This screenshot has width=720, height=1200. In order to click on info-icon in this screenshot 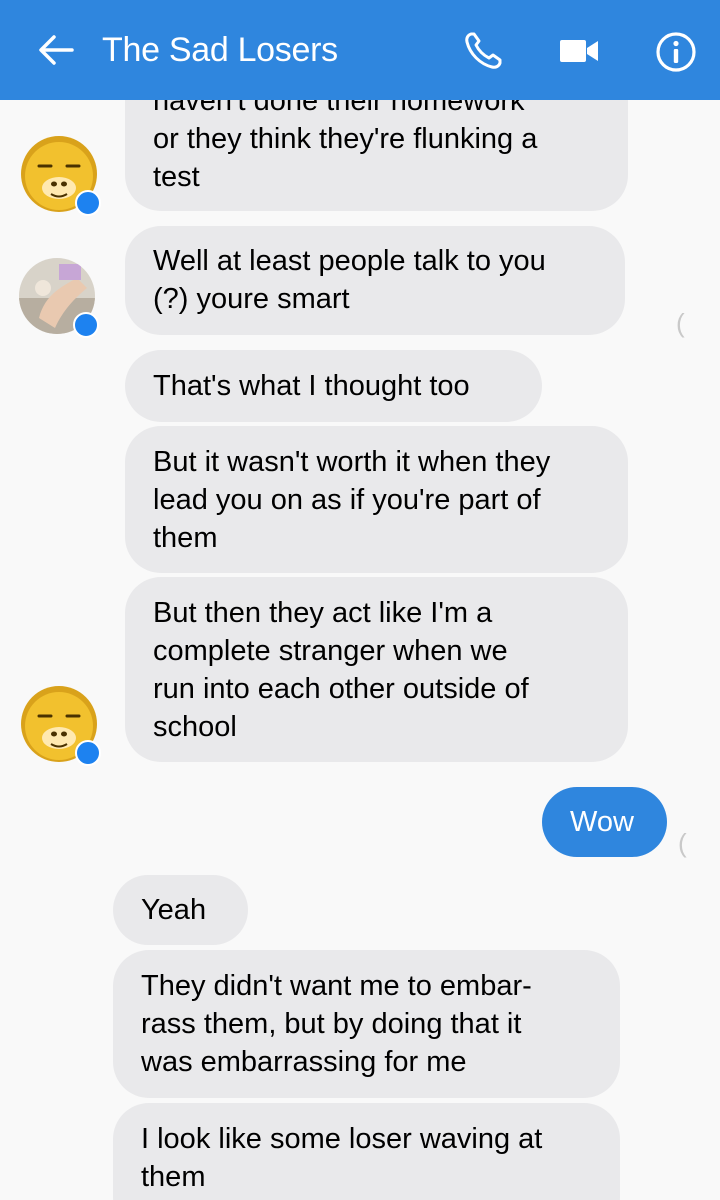, I will do `click(676, 52)`.